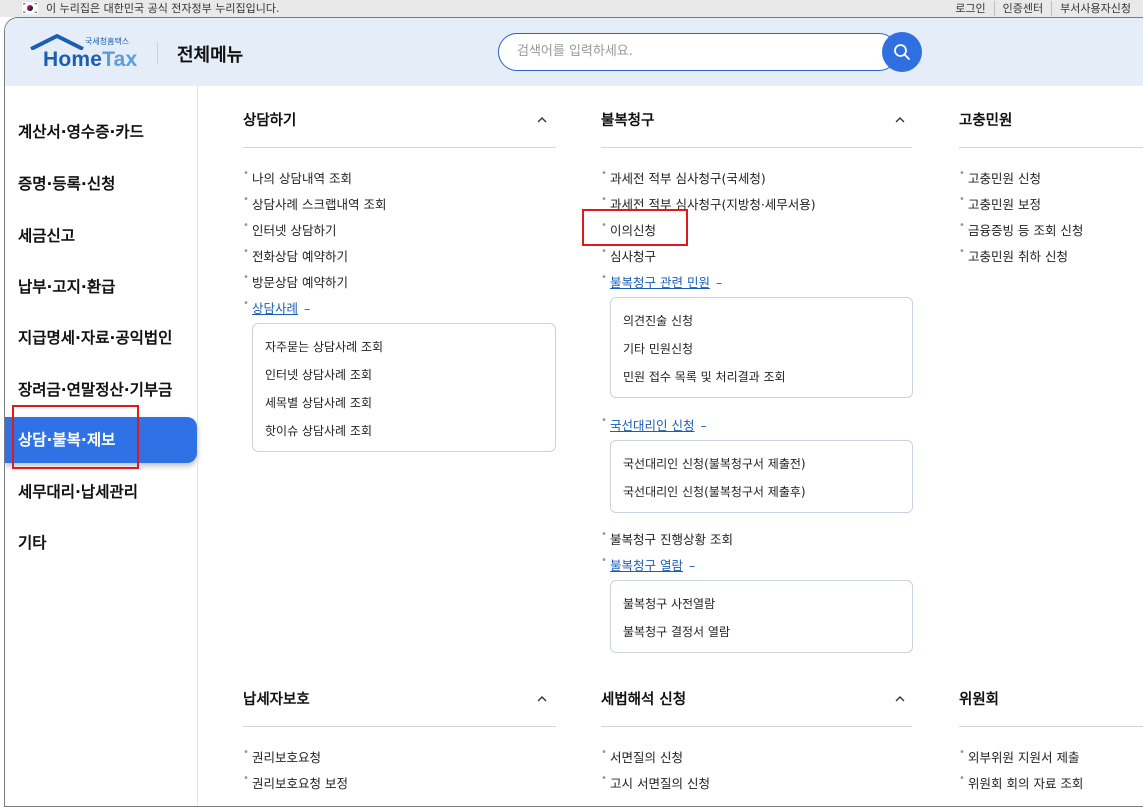 This screenshot has width=1143, height=807. Describe the element at coordinates (1018, 256) in the screenshot. I see `link-label: 고충민원 취하 신청` at that location.